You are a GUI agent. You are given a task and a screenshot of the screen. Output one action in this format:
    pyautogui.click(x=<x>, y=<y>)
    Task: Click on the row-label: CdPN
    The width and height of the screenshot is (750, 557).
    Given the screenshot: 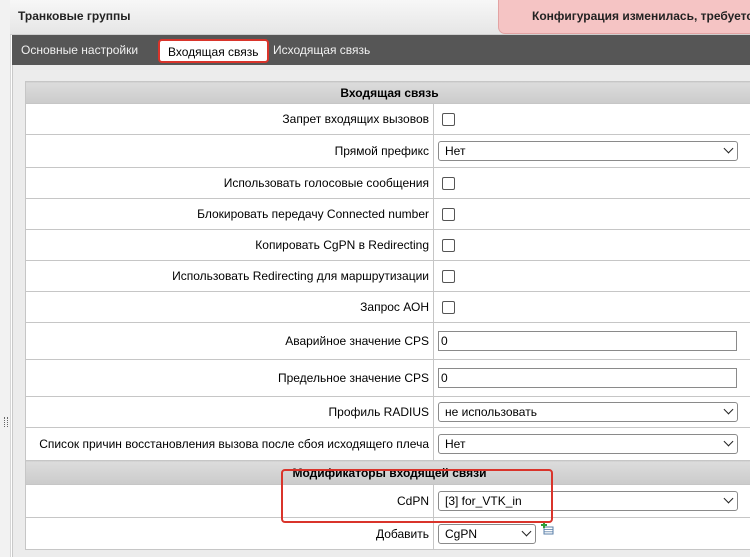 What is the action you would take?
    pyautogui.click(x=229, y=501)
    